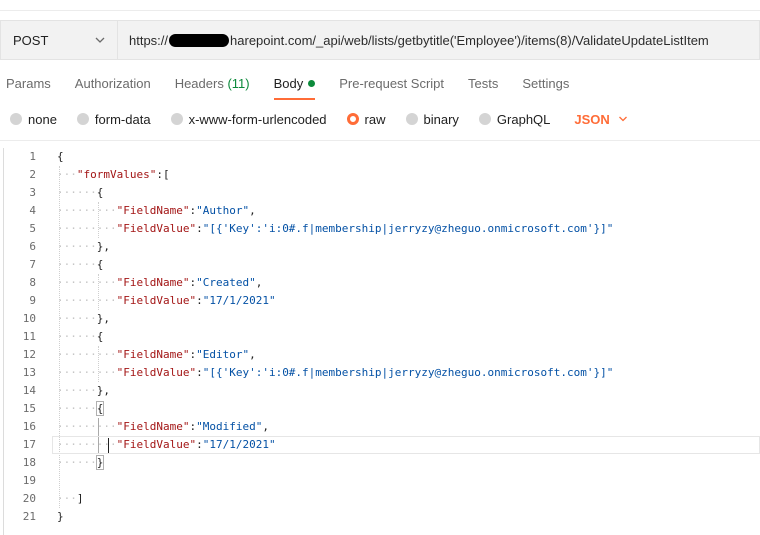 The image size is (760, 535). Describe the element at coordinates (53, 498) in the screenshot. I see `code-line: 20 ···]` at that location.